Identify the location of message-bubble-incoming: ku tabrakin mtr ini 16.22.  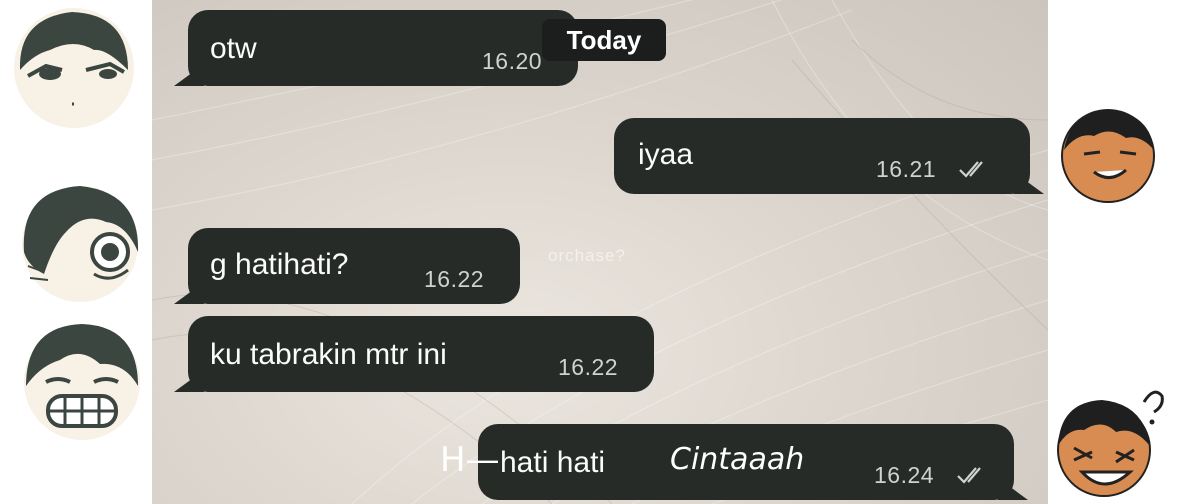
(421, 354).